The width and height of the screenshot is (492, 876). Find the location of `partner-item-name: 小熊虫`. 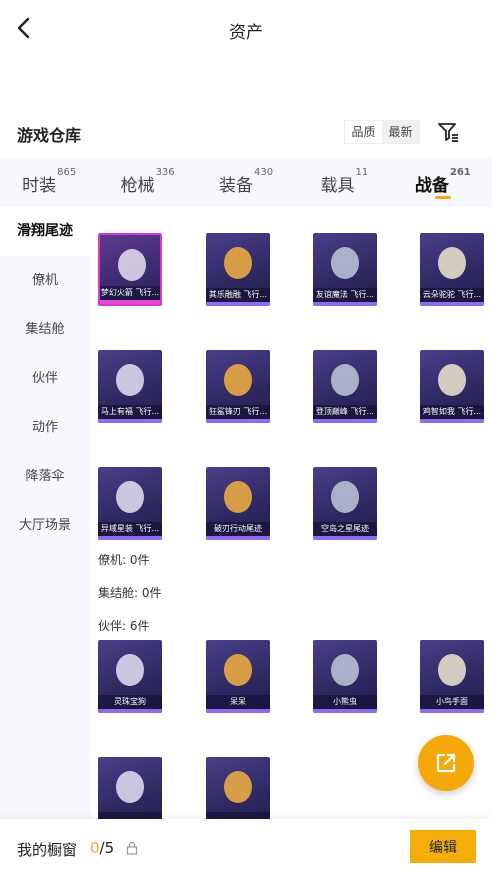

partner-item-name: 小熊虫 is located at coordinates (345, 702).